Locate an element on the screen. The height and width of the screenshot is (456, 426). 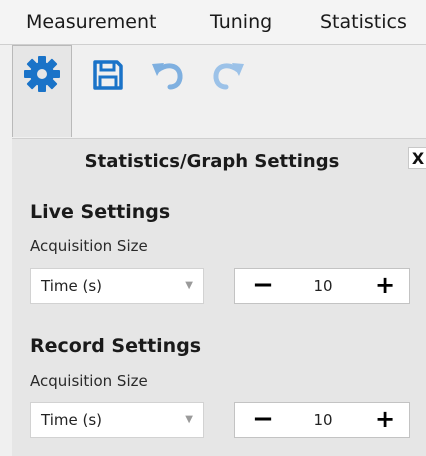
record-acquisition-select: Time (s) ▼ is located at coordinates (117, 420).